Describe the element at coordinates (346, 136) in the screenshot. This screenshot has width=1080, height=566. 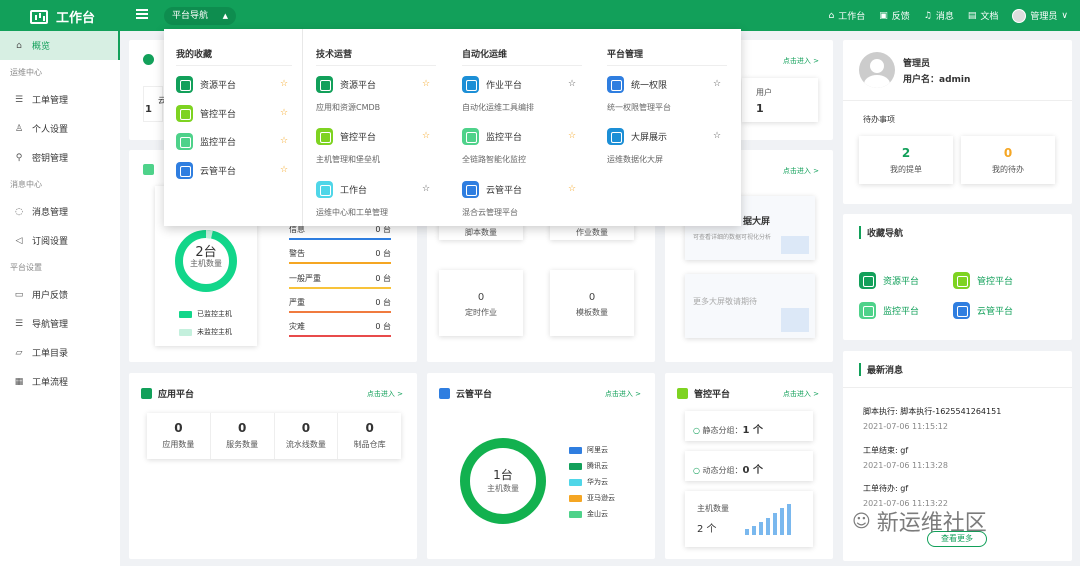
I see `dropdown-item: 管控平台` at that location.